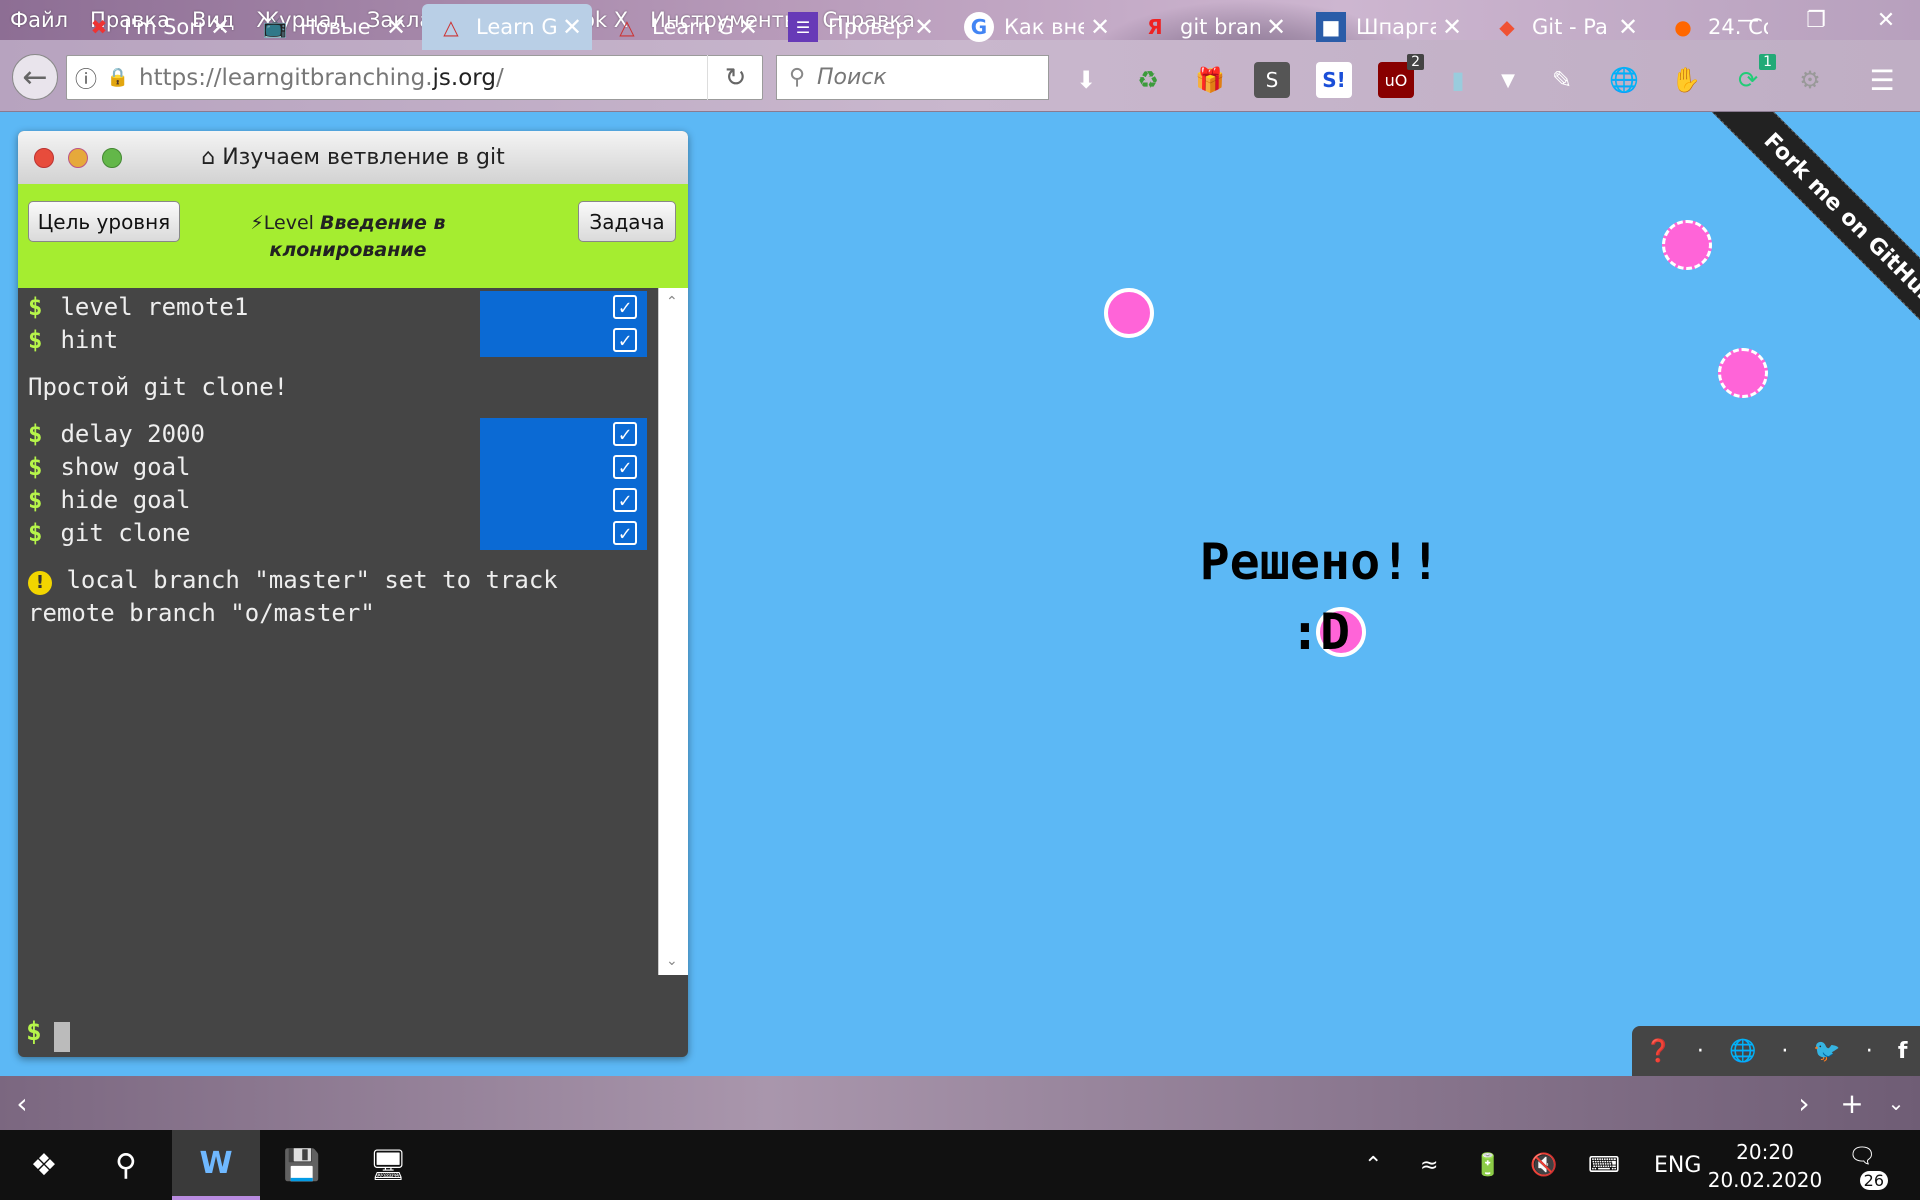 This screenshot has width=1920, height=1200. Describe the element at coordinates (683, 27) in the screenshot. I see `browser-tab: △ Learn Git✕` at that location.